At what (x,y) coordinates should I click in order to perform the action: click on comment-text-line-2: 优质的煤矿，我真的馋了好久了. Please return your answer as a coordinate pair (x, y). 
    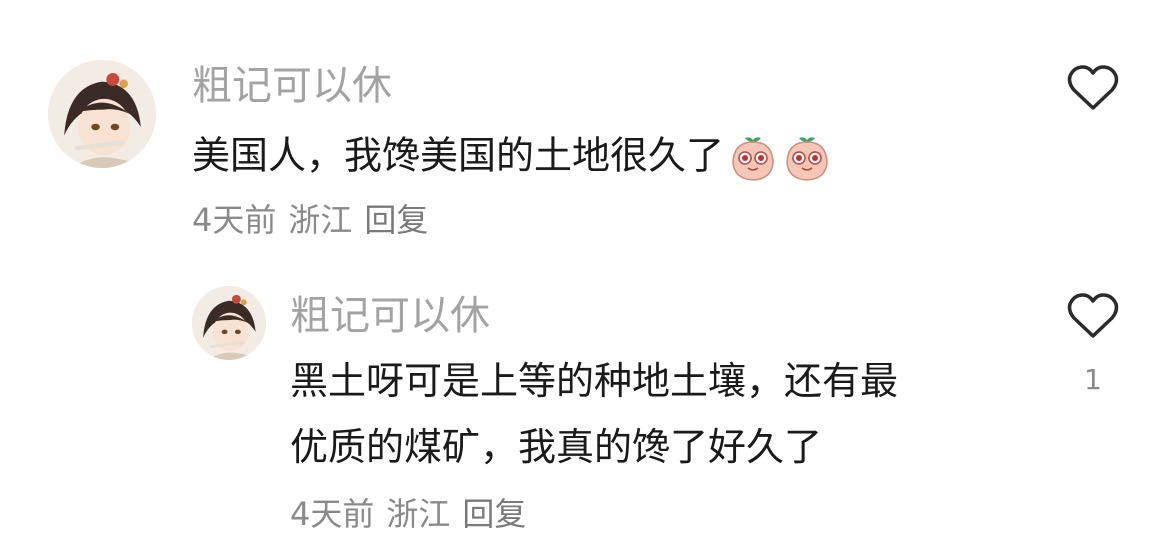
    Looking at the image, I should click on (556, 447).